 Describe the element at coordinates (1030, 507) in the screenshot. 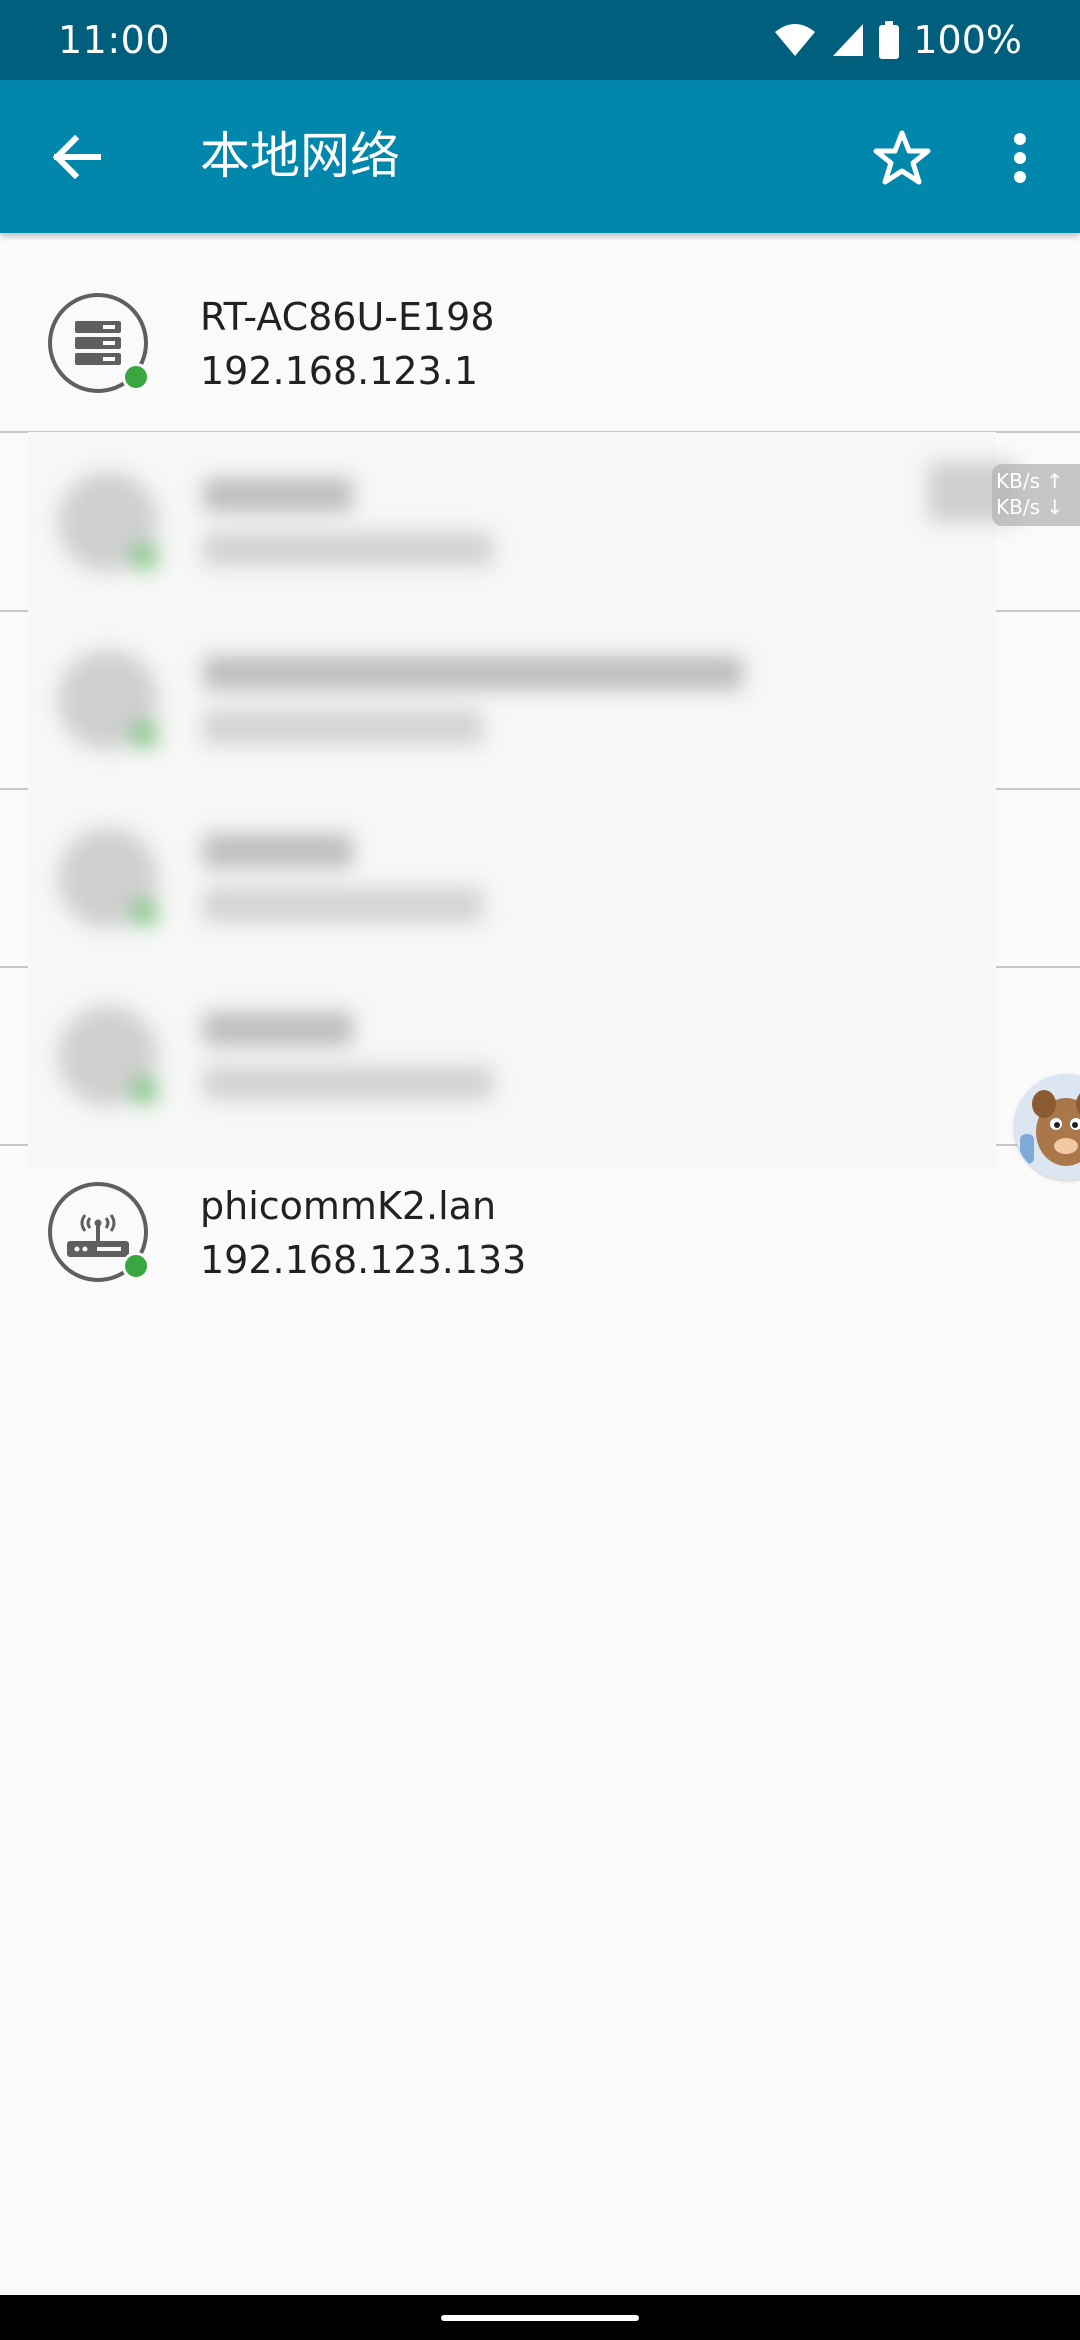

I see `download-speed: KB/s ↓` at that location.